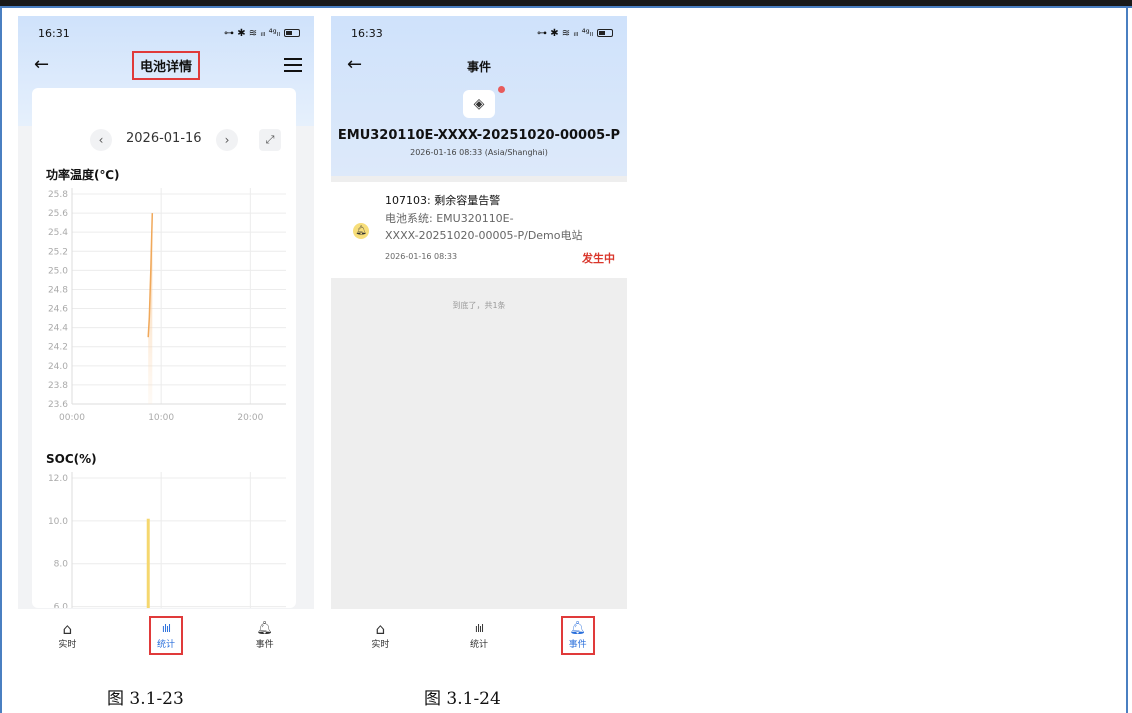 The image size is (1132, 713). I want to click on frame-left-border, so click(1, 359).